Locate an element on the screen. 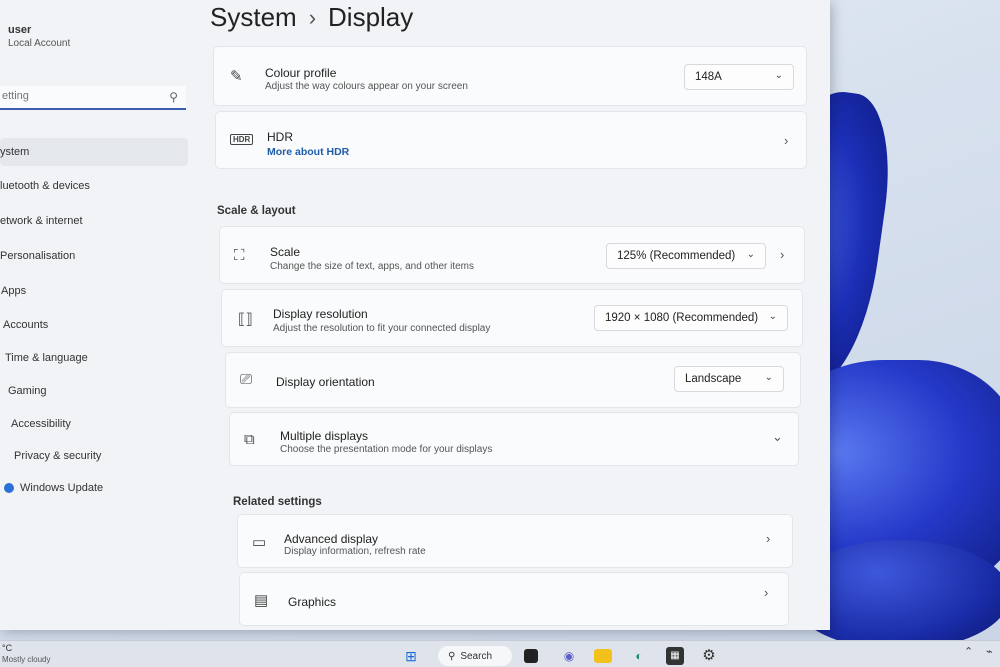  graphics-card: ▤ Graphics › is located at coordinates (514, 599).